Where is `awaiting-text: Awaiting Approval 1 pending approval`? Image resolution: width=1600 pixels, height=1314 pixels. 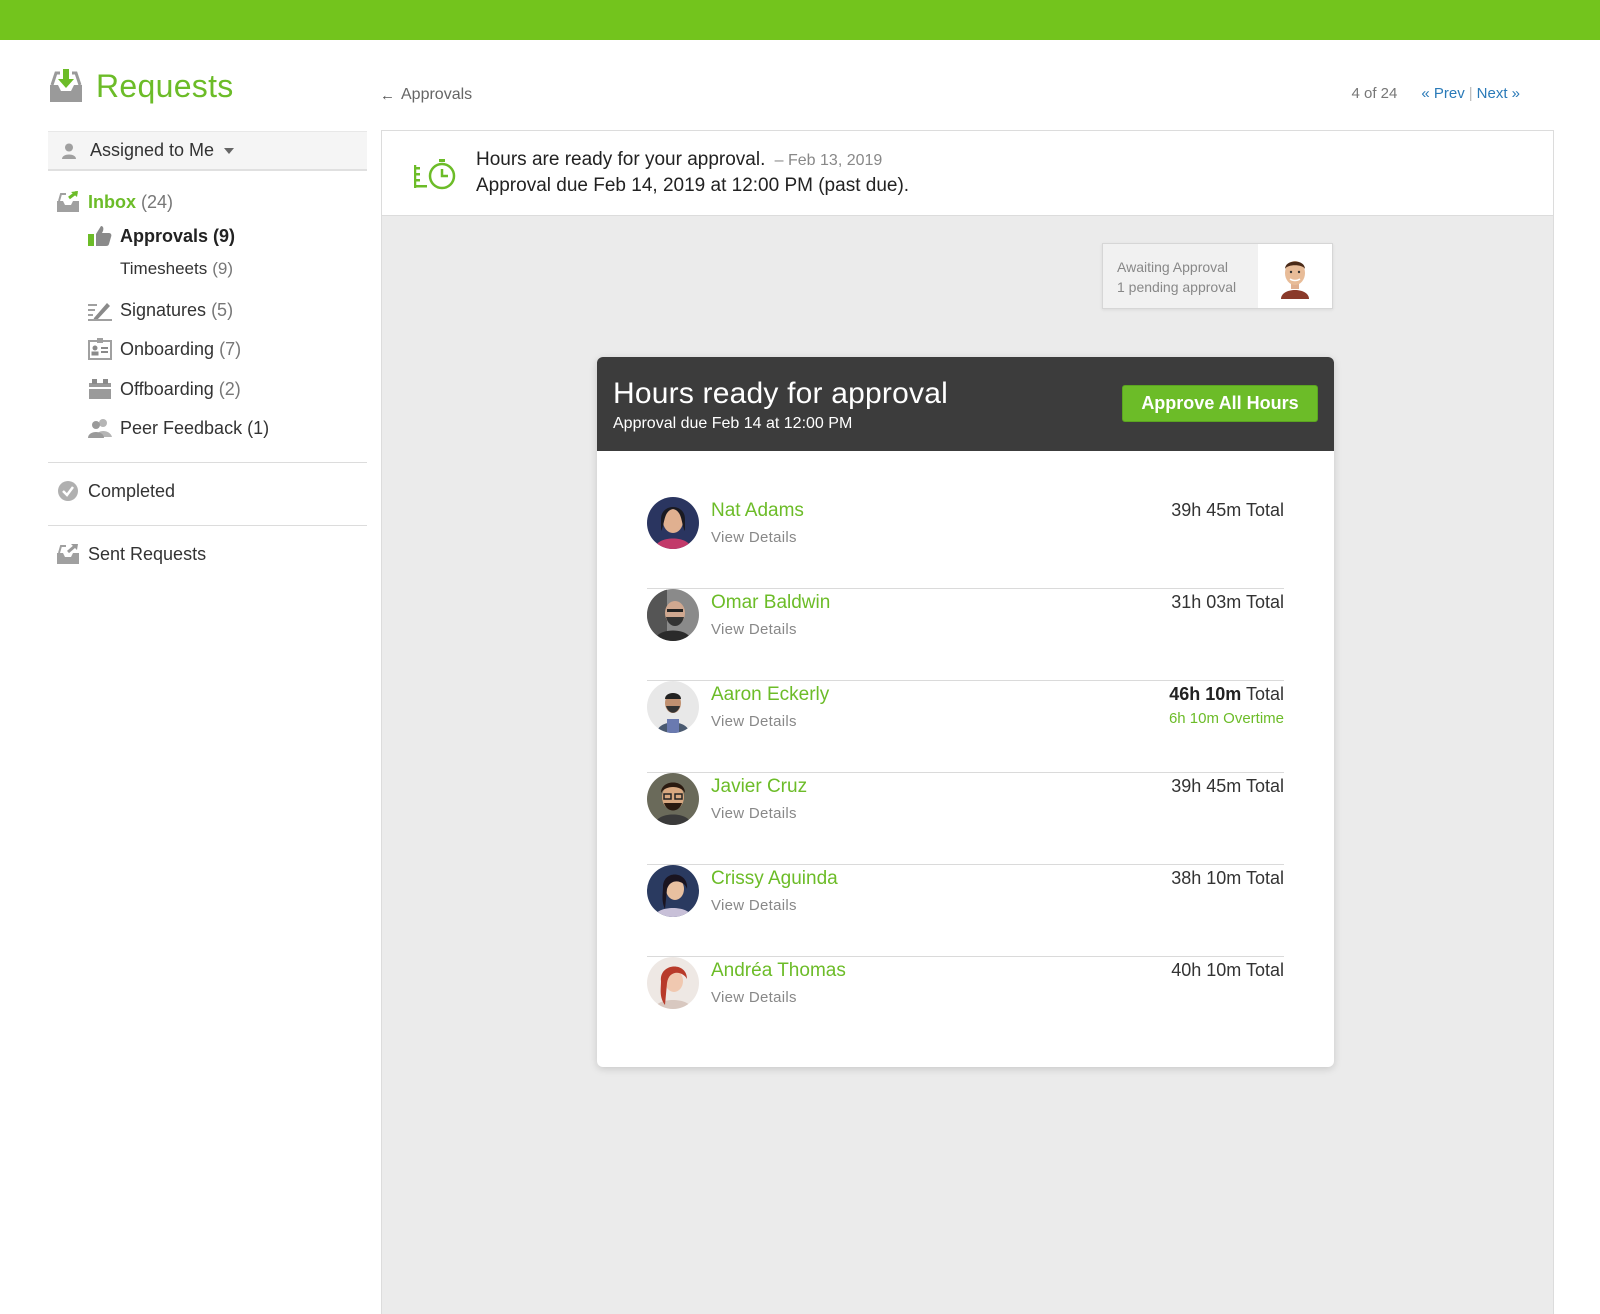 awaiting-text: Awaiting Approval 1 pending approval is located at coordinates (1180, 276).